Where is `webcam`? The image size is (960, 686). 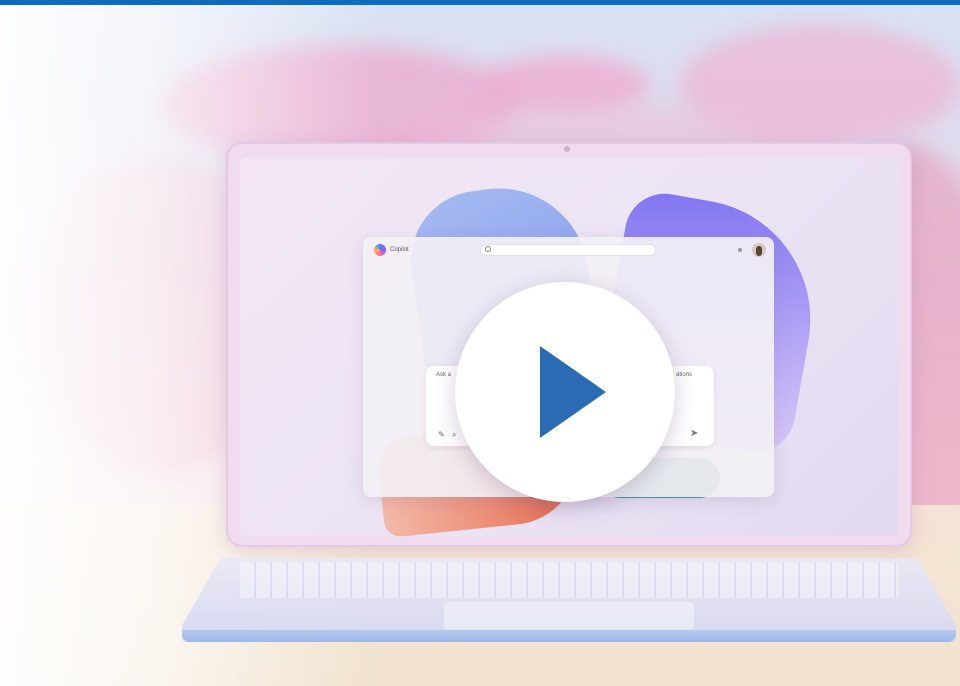 webcam is located at coordinates (567, 149).